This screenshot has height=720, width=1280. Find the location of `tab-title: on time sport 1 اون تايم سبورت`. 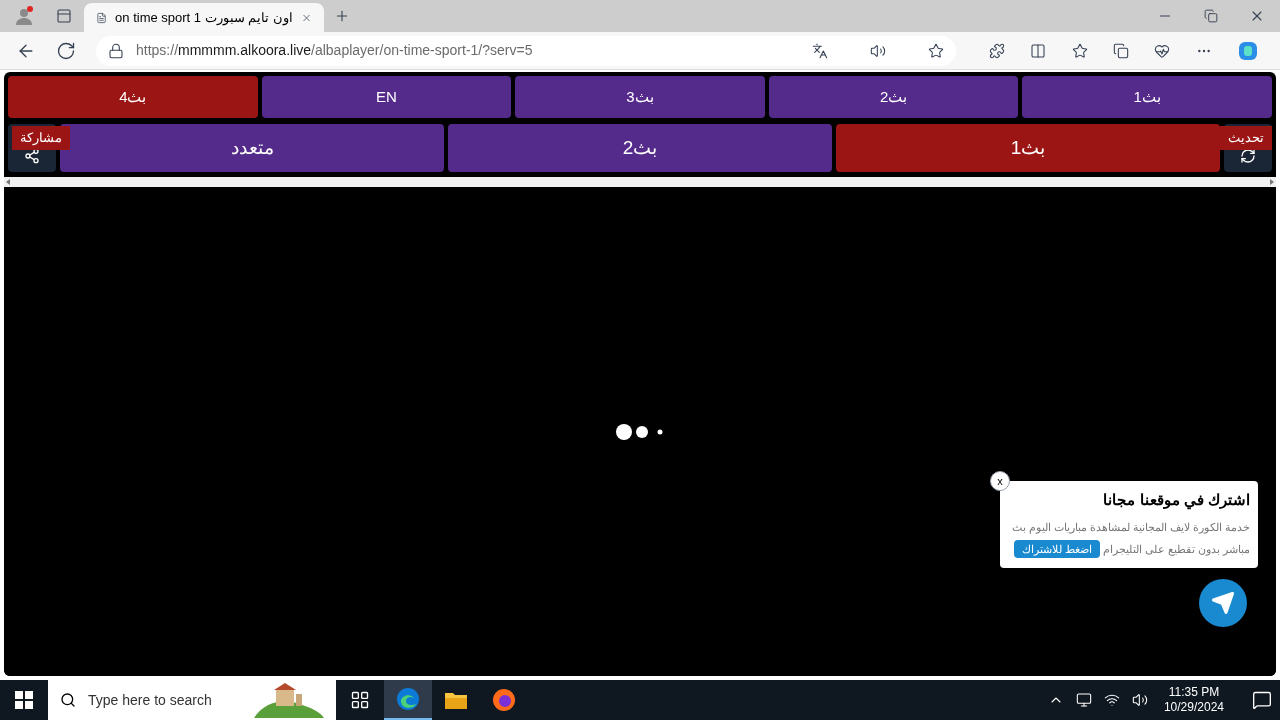

tab-title: on time sport 1 اون تايم سبورت is located at coordinates (204, 18).